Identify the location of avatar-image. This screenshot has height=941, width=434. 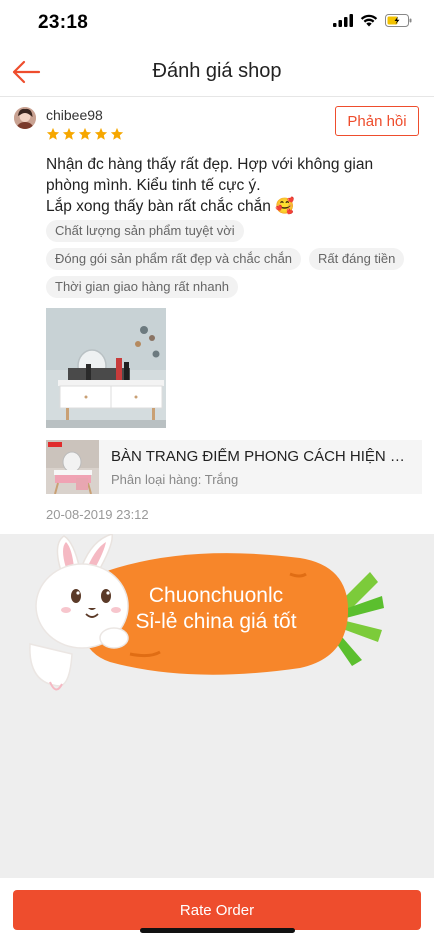
(25, 118).